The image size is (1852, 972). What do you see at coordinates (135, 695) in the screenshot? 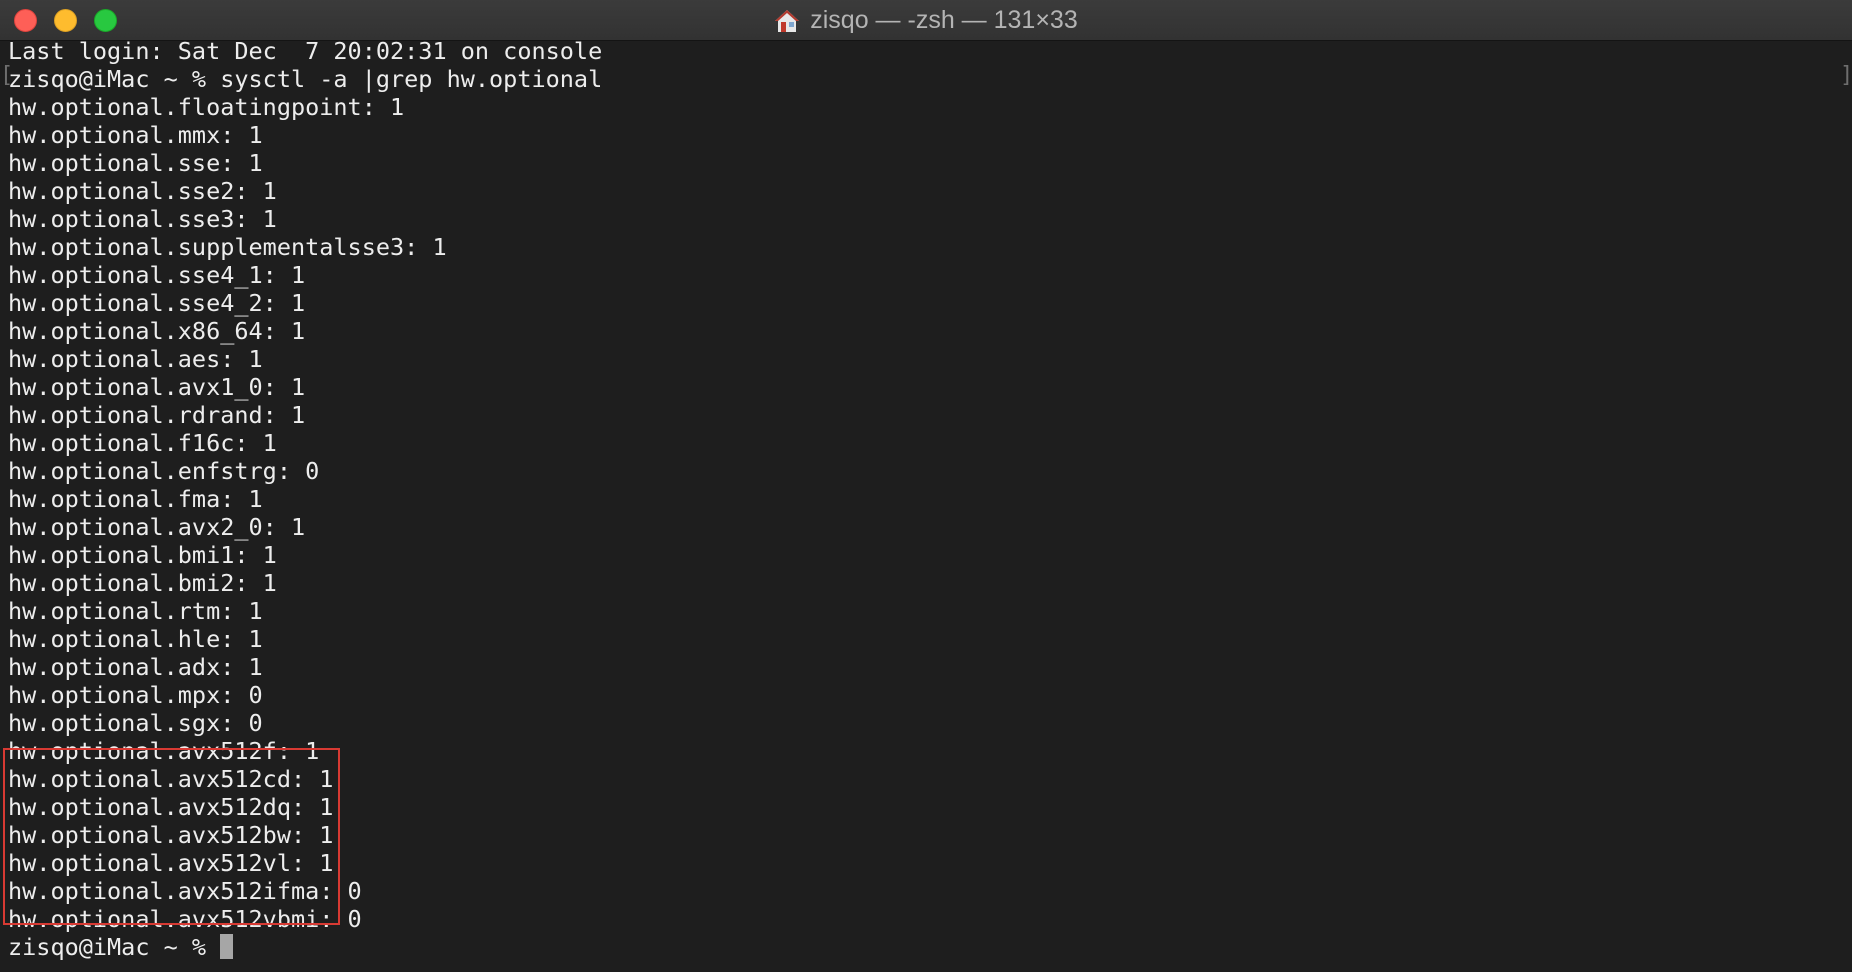
I see `terminal-line: hw.optional.mpx: 0` at bounding box center [135, 695].